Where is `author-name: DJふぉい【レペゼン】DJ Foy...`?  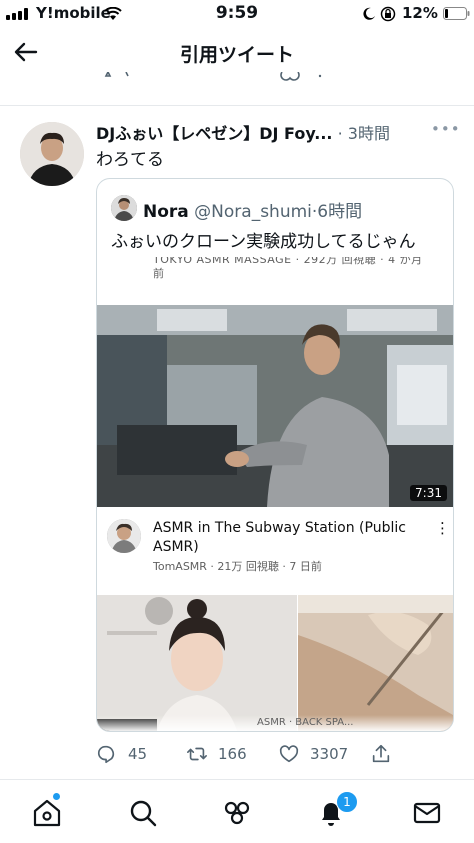
author-name: DJふぉい【レペゼン】DJ Foy... is located at coordinates (214, 133).